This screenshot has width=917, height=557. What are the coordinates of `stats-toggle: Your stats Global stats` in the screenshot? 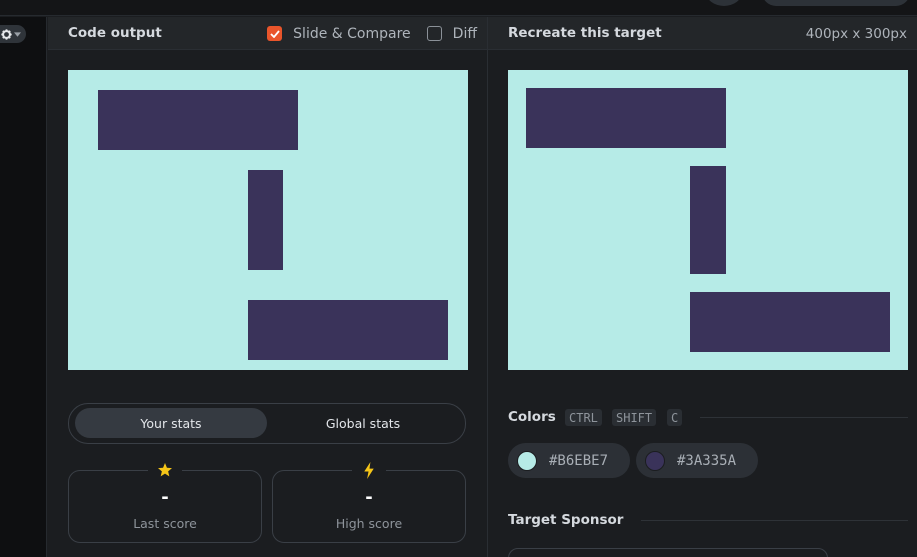 It's located at (267, 423).